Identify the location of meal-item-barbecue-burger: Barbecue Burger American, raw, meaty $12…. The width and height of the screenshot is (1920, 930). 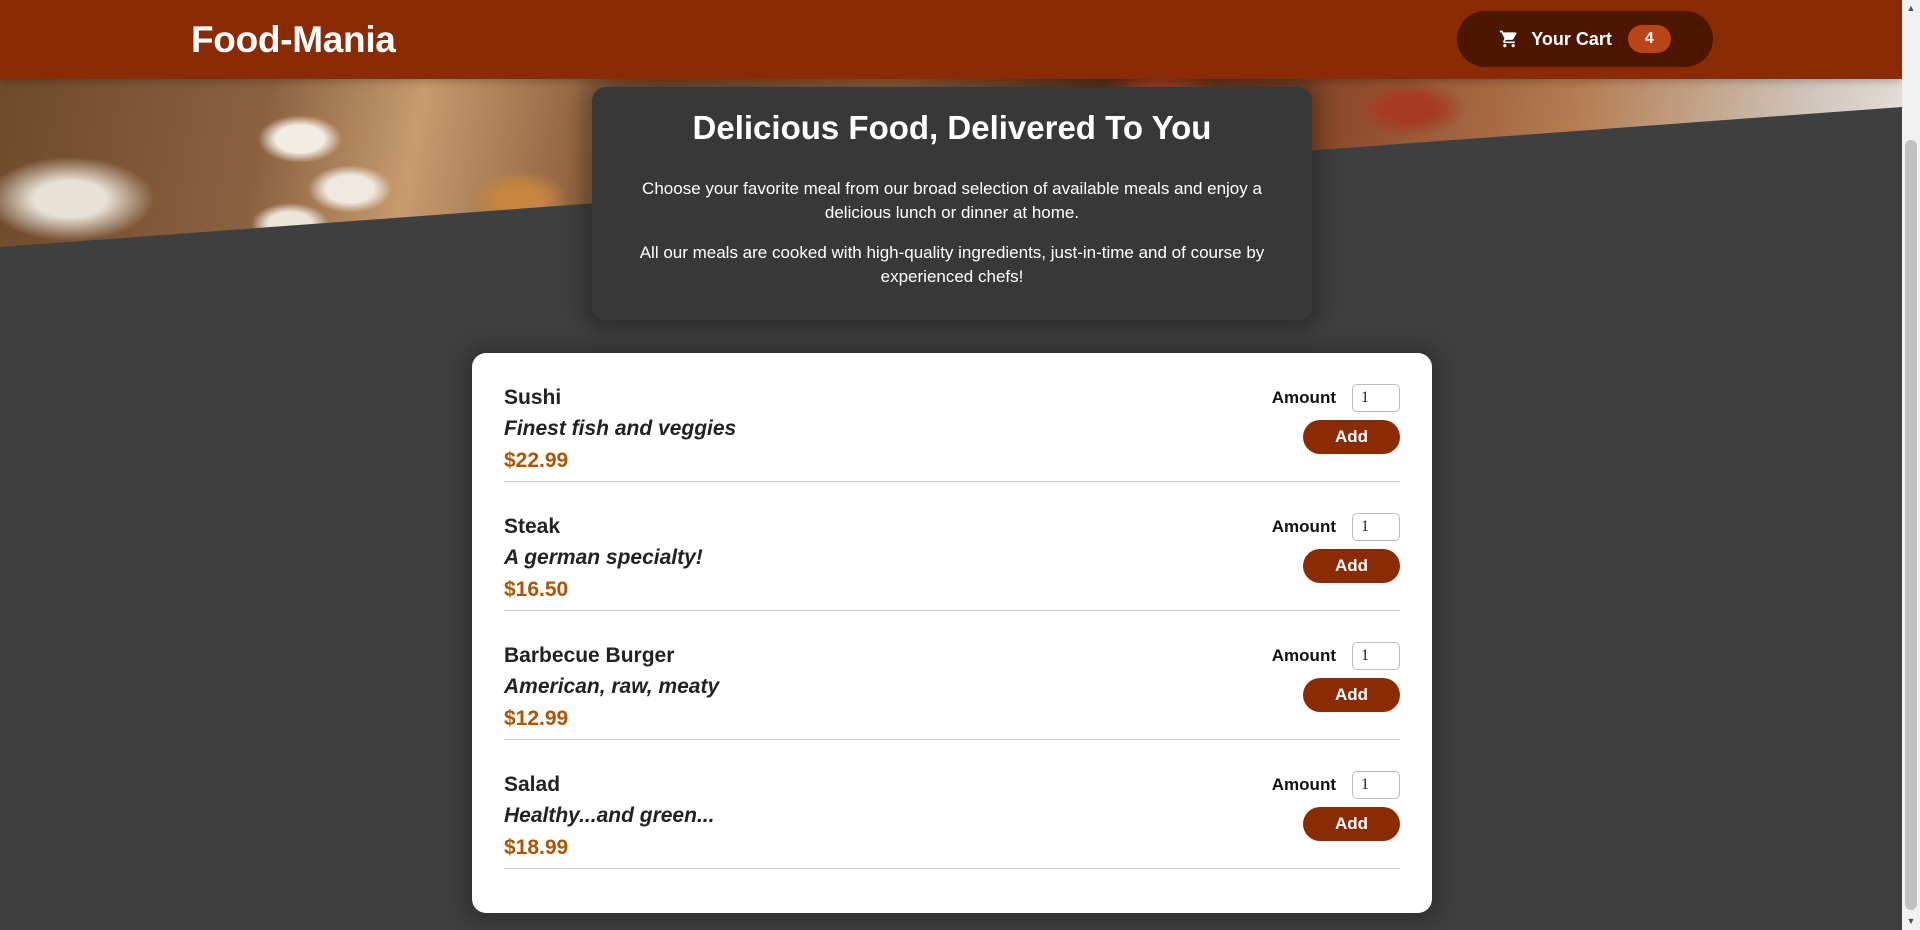
(952, 675).